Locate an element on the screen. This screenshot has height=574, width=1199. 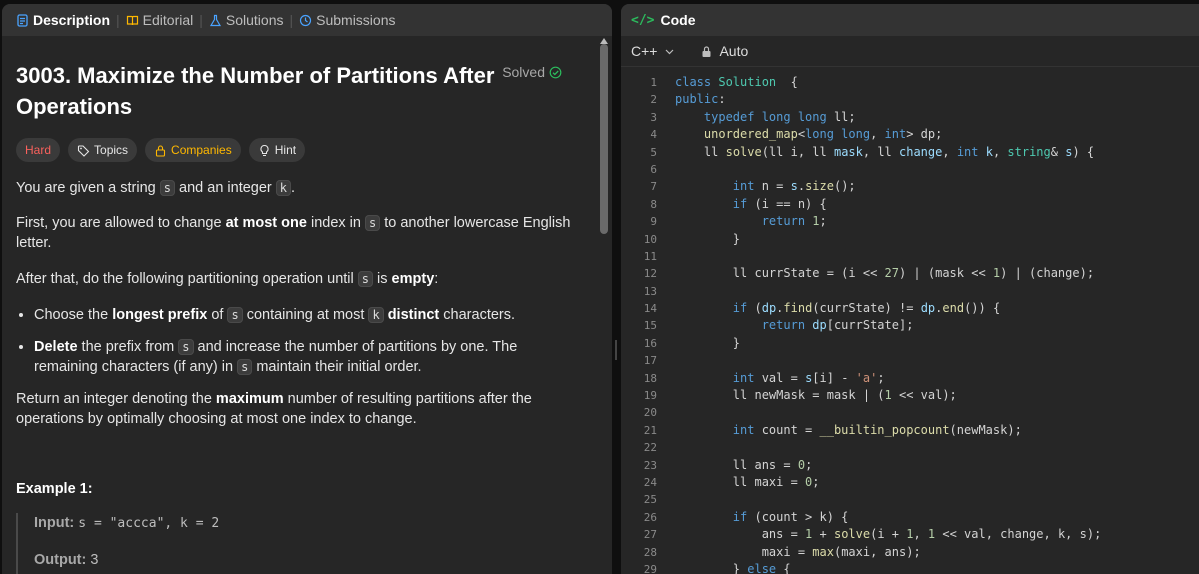
line-number: 1 is located at coordinates (653, 82).